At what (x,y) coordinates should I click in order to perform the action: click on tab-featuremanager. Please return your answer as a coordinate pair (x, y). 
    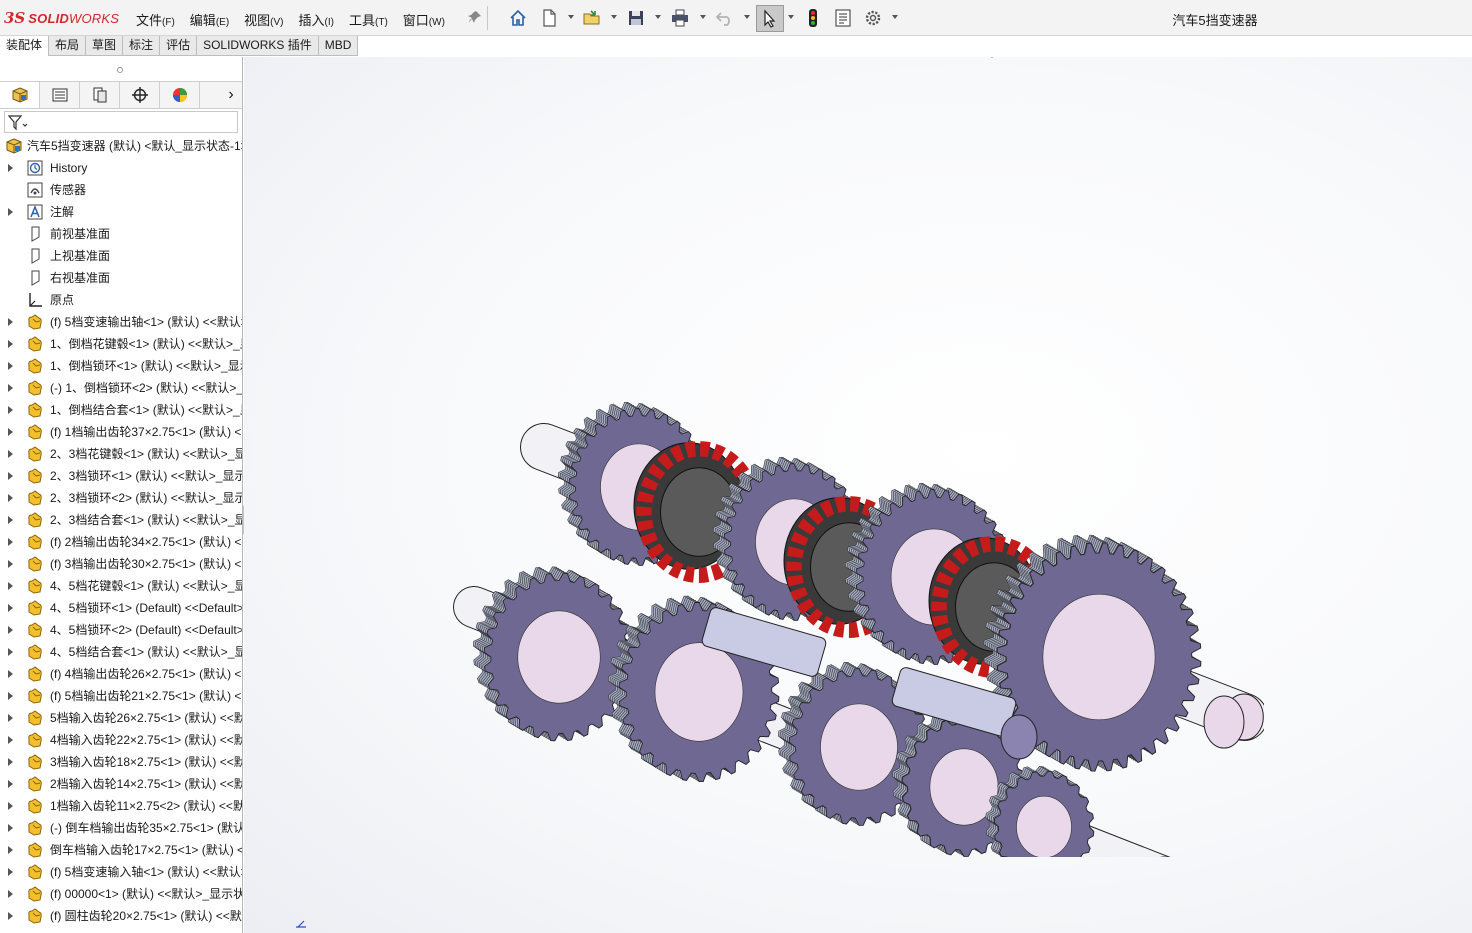
    Looking at the image, I should click on (20, 95).